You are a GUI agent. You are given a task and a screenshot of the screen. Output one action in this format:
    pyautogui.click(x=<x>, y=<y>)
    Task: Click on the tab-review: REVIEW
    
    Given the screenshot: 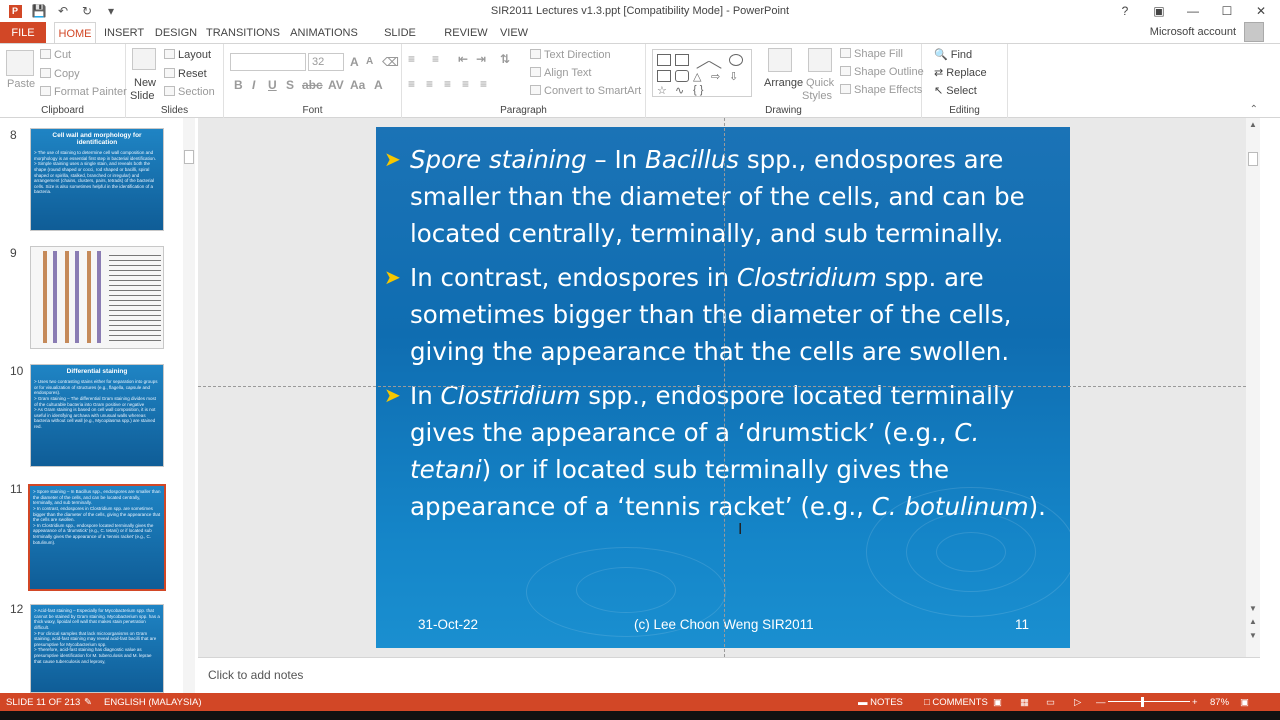 What is the action you would take?
    pyautogui.click(x=466, y=33)
    